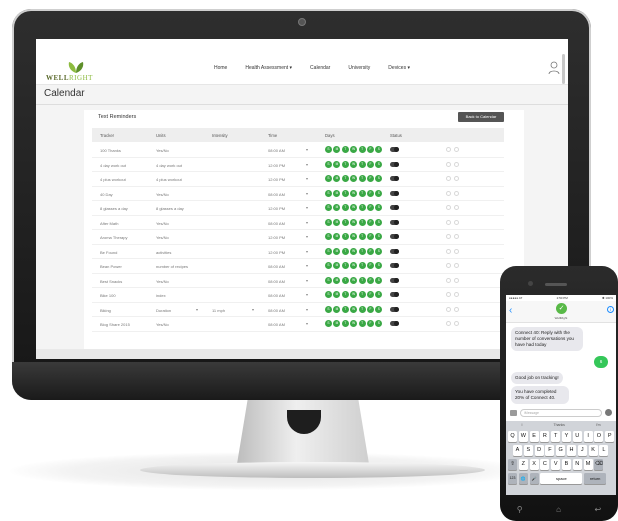  I want to click on key: Q, so click(512, 436).